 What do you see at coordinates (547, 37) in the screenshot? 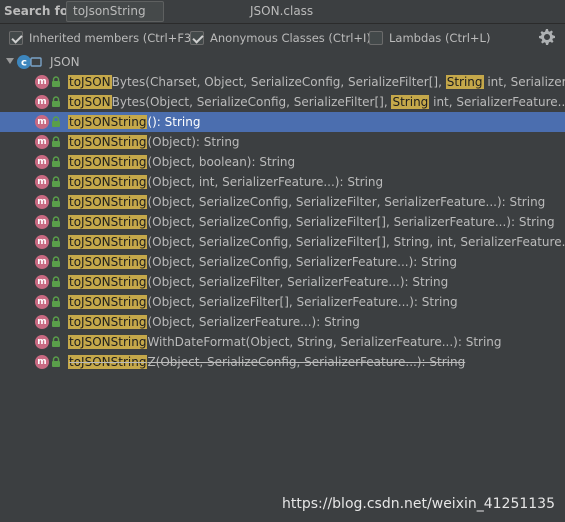
I see `gear-icon` at bounding box center [547, 37].